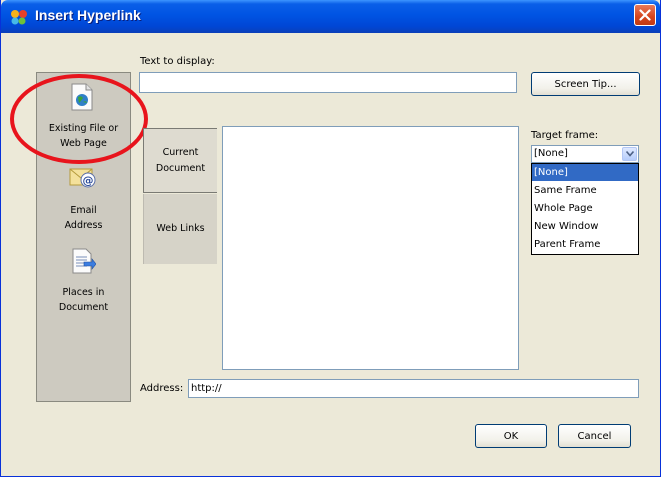  Describe the element at coordinates (328, 82) in the screenshot. I see `text-to-display-input` at that location.